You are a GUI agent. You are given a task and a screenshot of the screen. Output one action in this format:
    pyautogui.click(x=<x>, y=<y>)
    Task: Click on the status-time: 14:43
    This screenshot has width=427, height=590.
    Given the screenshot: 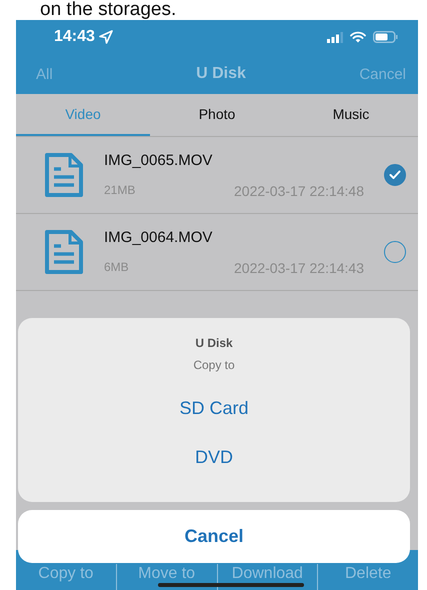 What is the action you would take?
    pyautogui.click(x=74, y=37)
    